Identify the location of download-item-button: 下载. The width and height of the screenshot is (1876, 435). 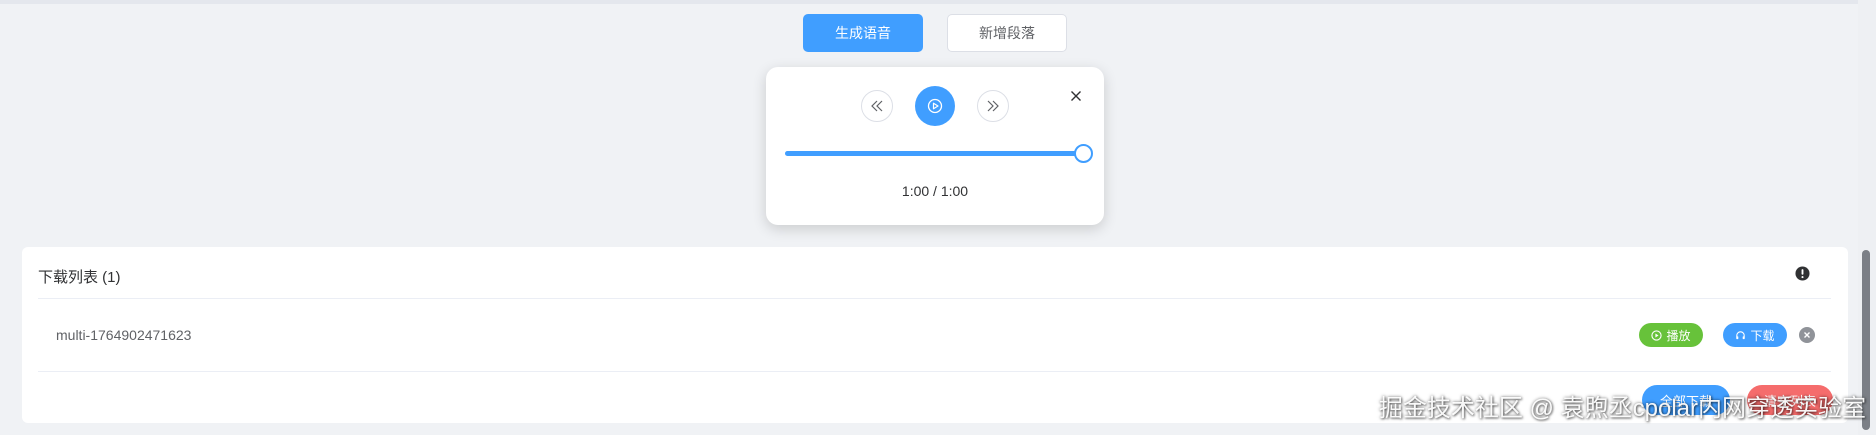
(1755, 335).